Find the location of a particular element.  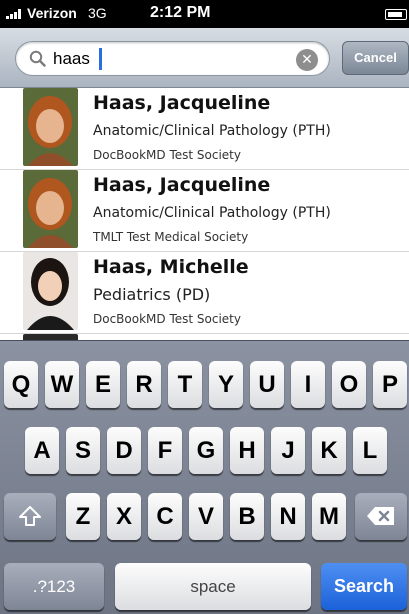

key-c: C is located at coordinates (165, 516).